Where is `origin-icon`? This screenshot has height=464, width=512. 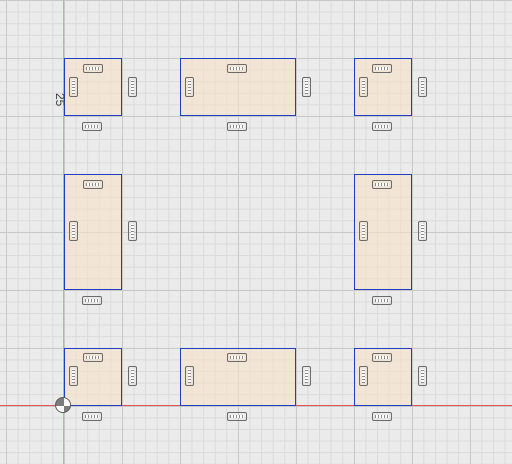
origin-icon is located at coordinates (63, 405).